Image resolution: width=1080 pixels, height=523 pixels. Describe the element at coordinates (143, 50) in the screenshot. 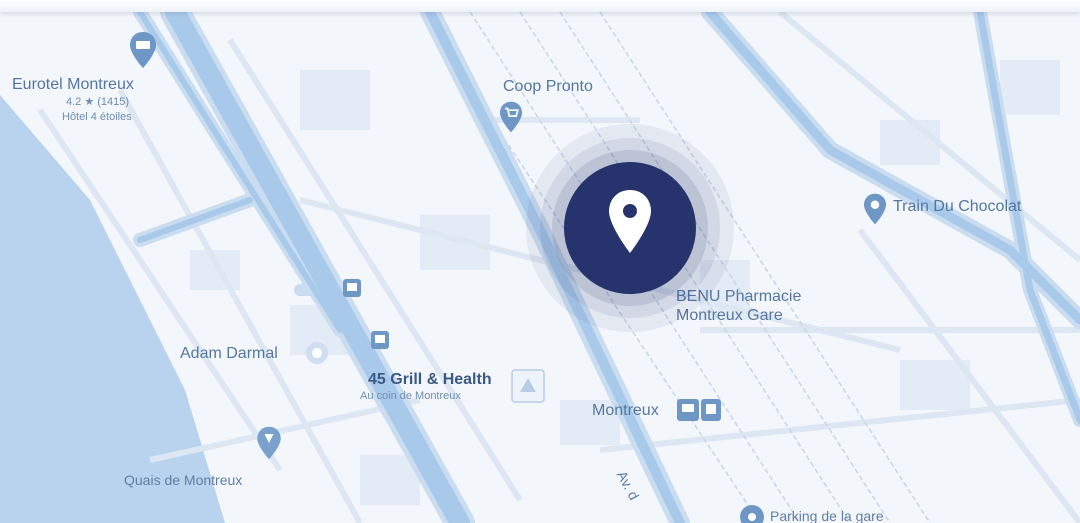

I see `hotel-icon` at that location.